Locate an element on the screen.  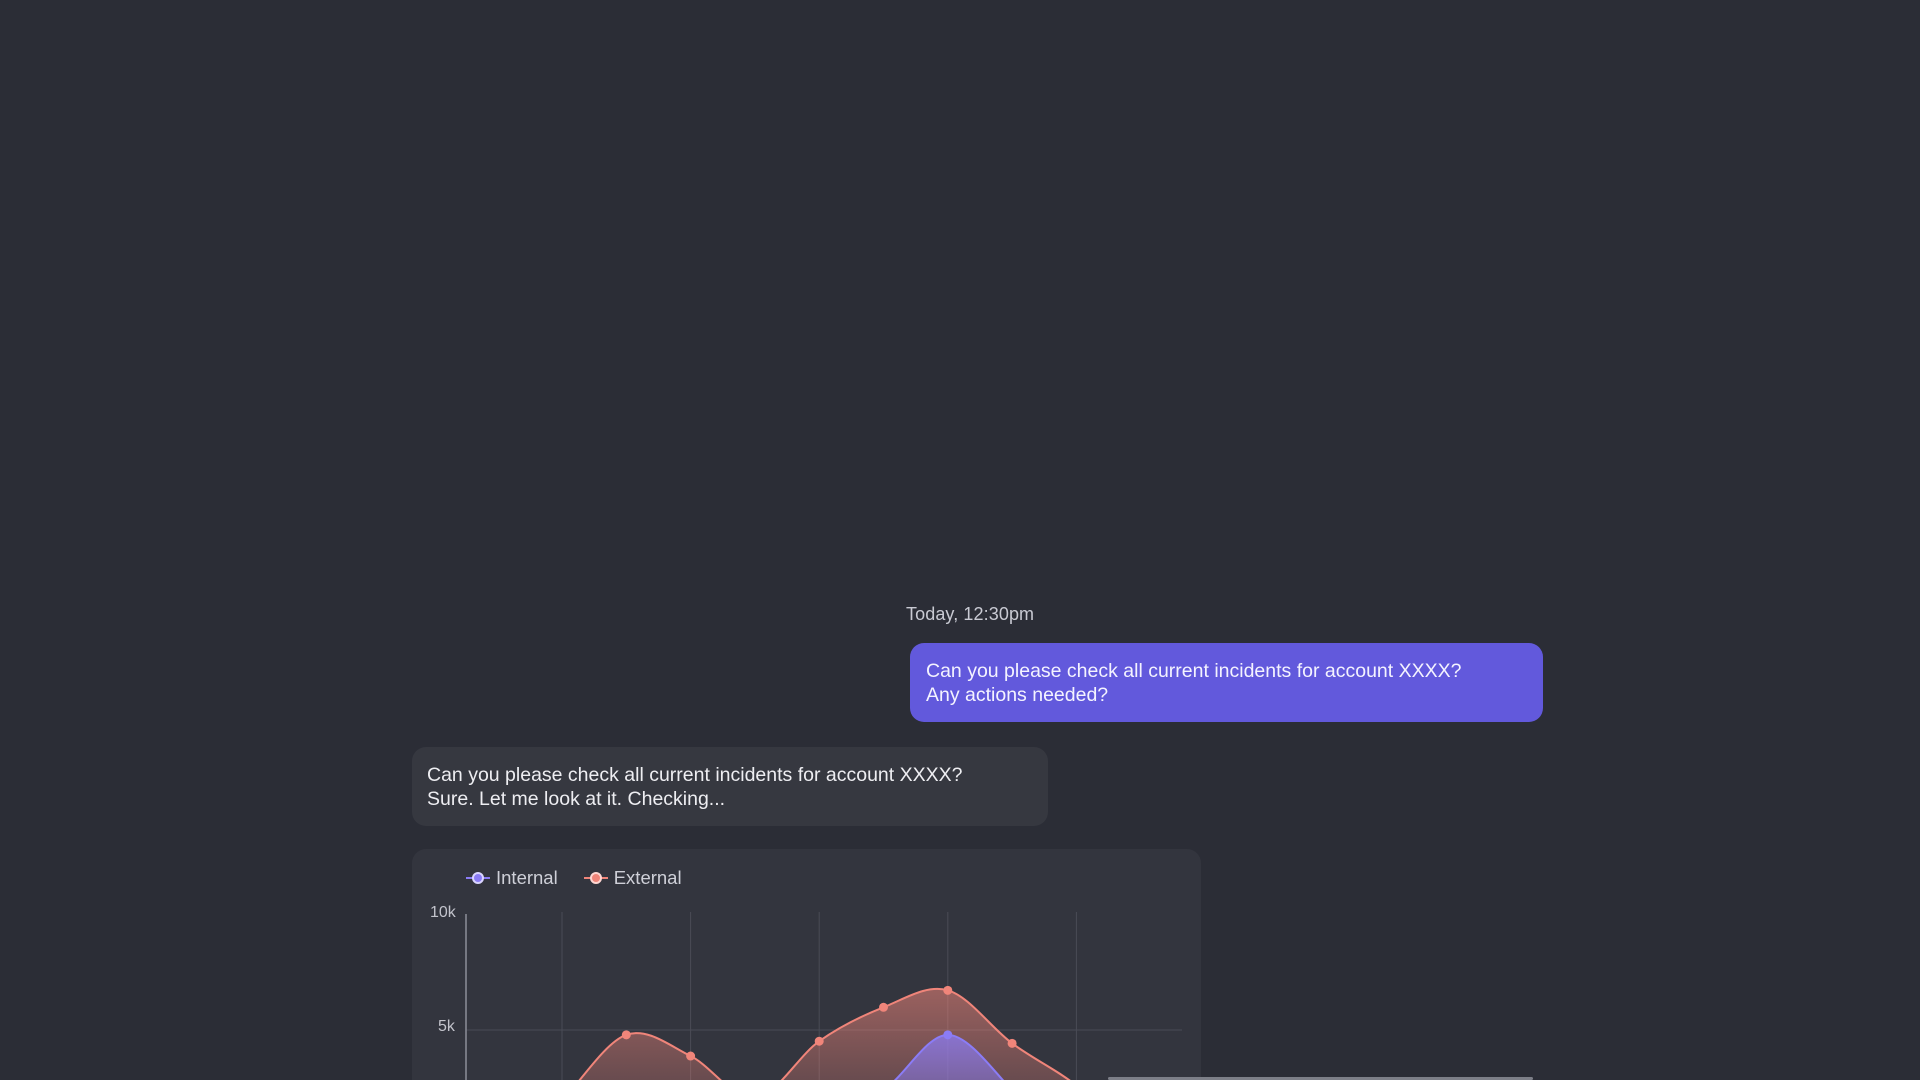
message-timestamp: Today, 12:30pm is located at coordinates (970, 614).